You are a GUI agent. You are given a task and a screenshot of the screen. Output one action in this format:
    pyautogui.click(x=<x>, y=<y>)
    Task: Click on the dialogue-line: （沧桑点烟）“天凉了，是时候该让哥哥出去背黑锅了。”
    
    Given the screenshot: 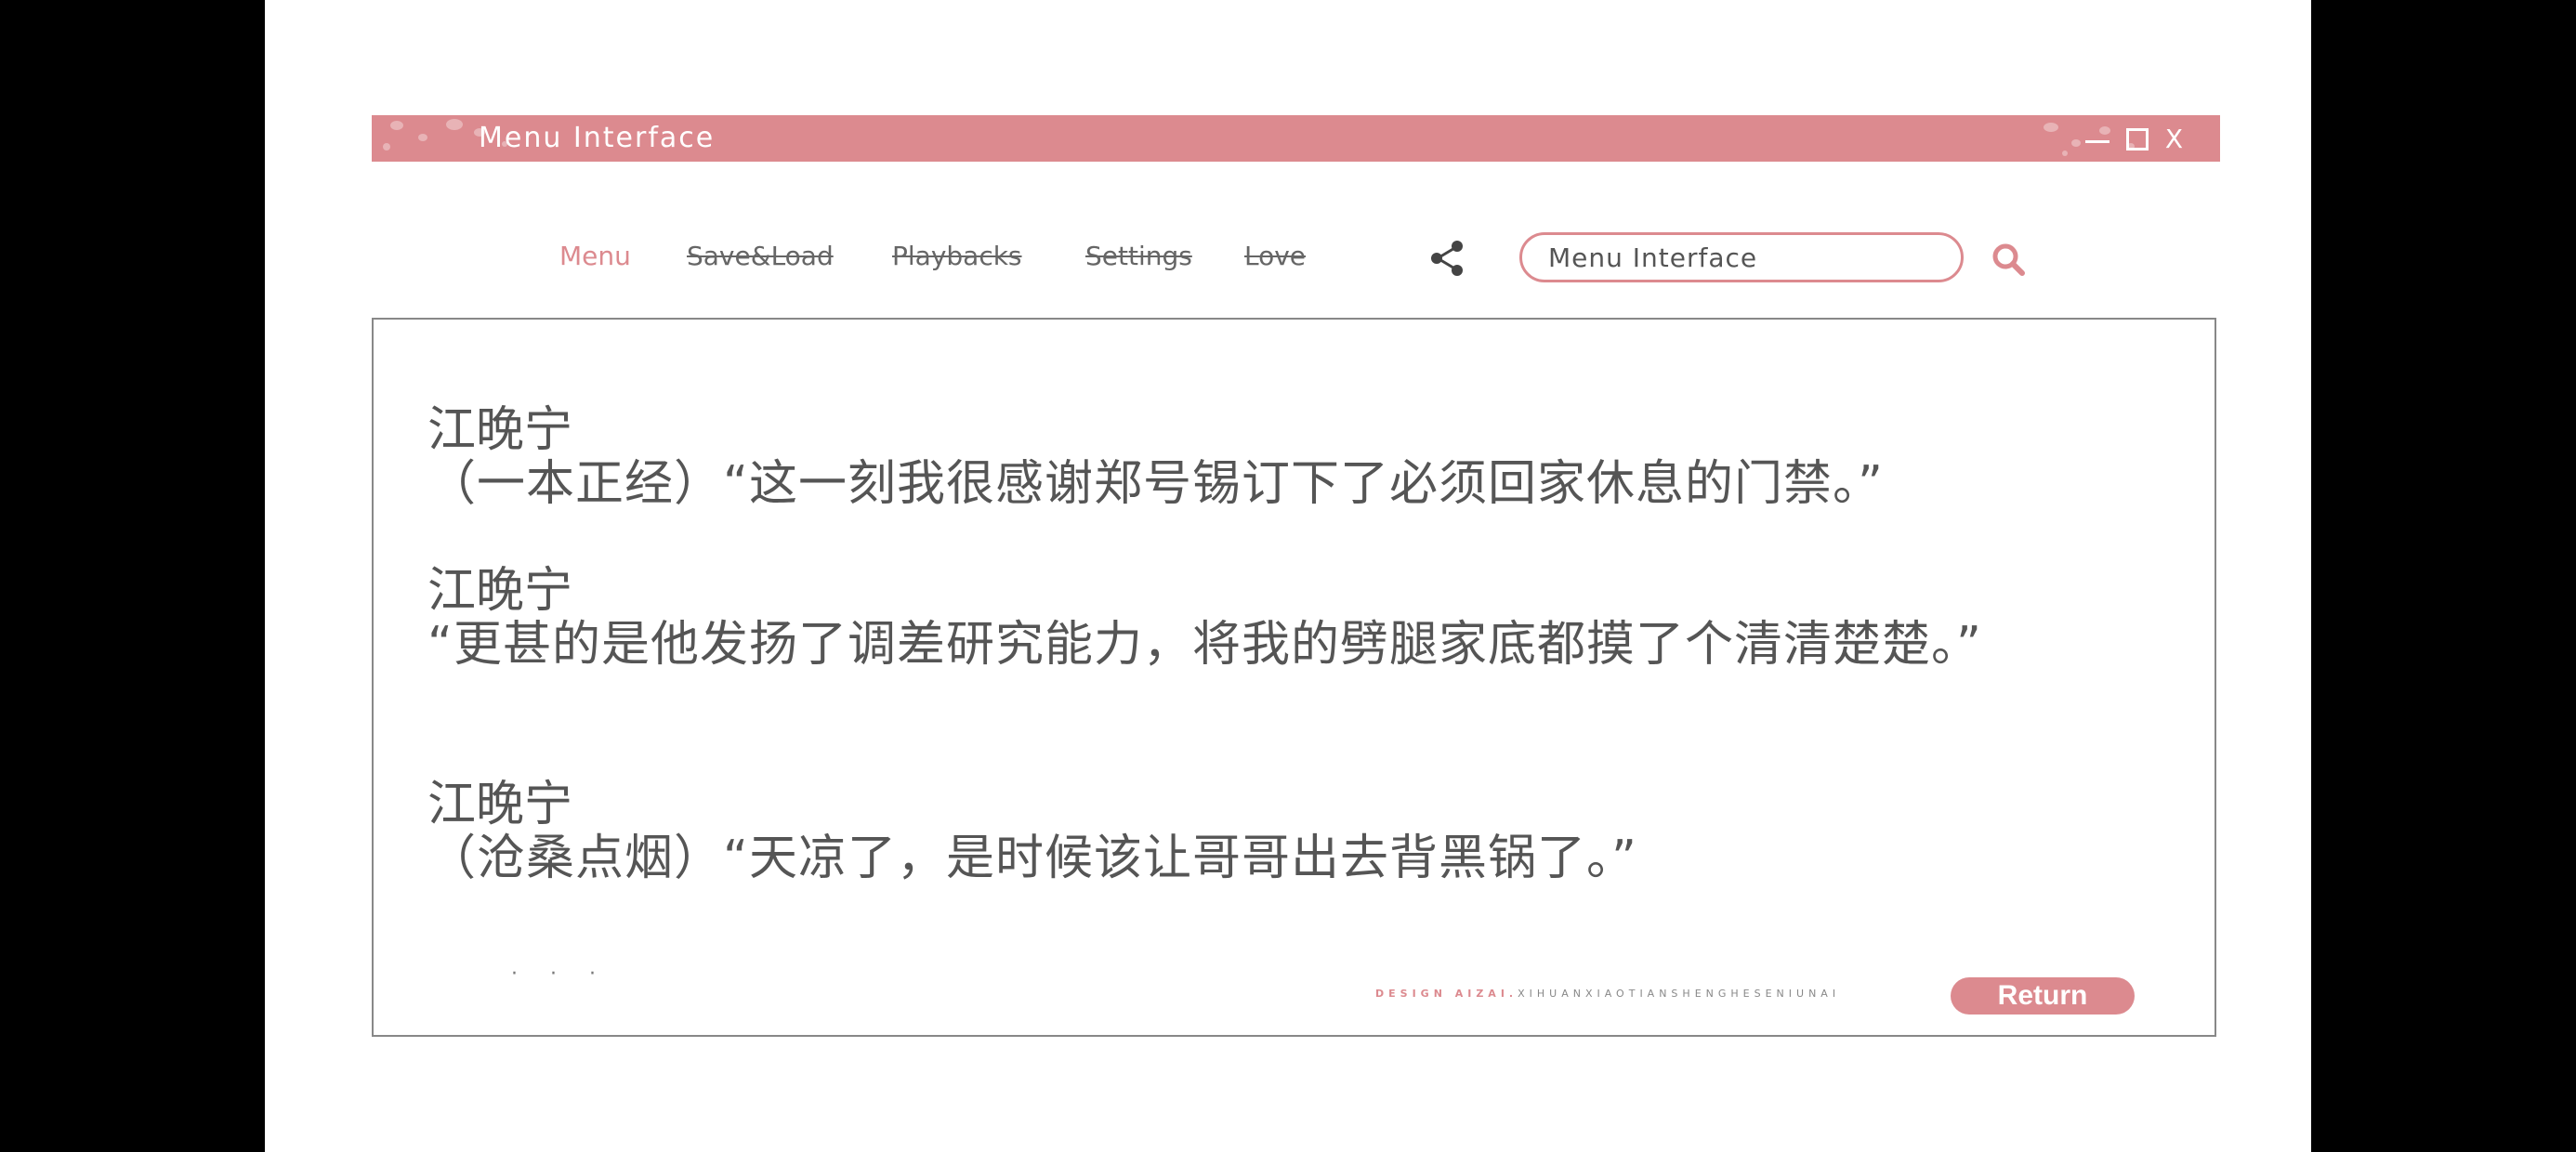 What is the action you would take?
    pyautogui.click(x=1032, y=858)
    